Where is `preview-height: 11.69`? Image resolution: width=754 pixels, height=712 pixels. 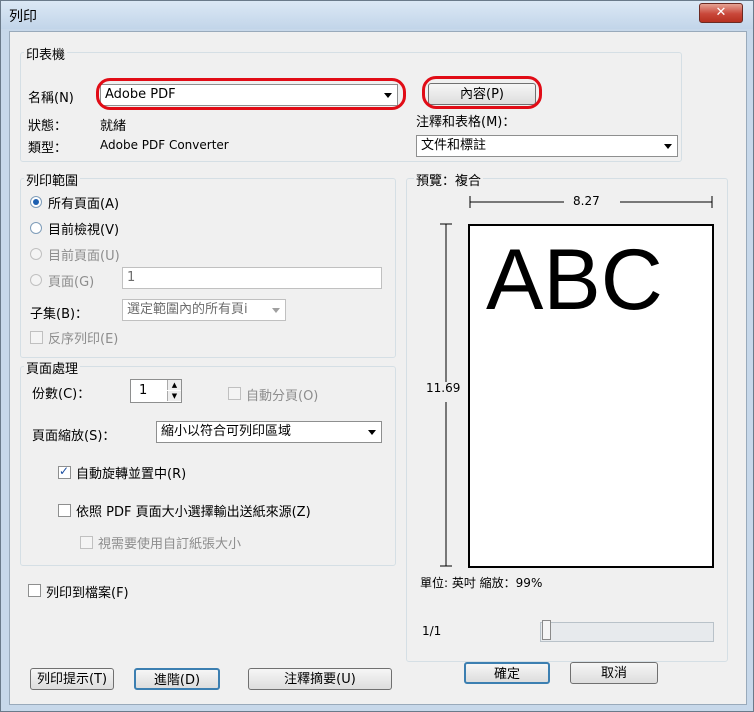 preview-height: 11.69 is located at coordinates (443, 388).